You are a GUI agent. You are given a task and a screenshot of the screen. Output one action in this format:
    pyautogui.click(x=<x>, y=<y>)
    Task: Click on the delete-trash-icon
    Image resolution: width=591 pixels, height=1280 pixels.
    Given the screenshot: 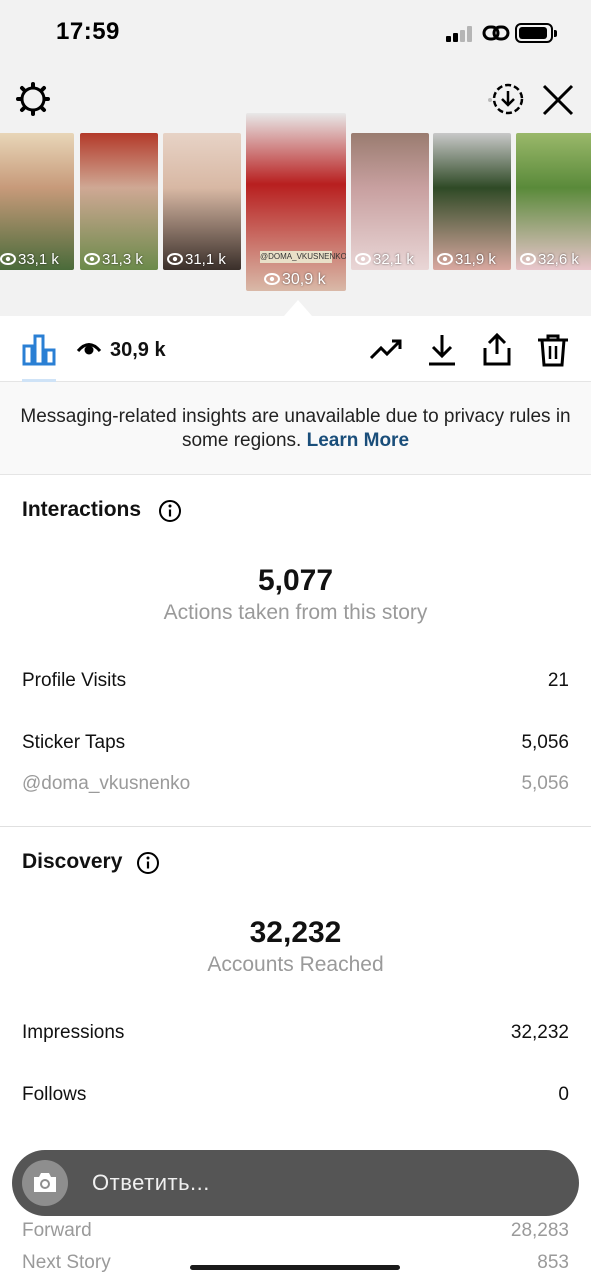 What is the action you would take?
    pyautogui.click(x=553, y=350)
    